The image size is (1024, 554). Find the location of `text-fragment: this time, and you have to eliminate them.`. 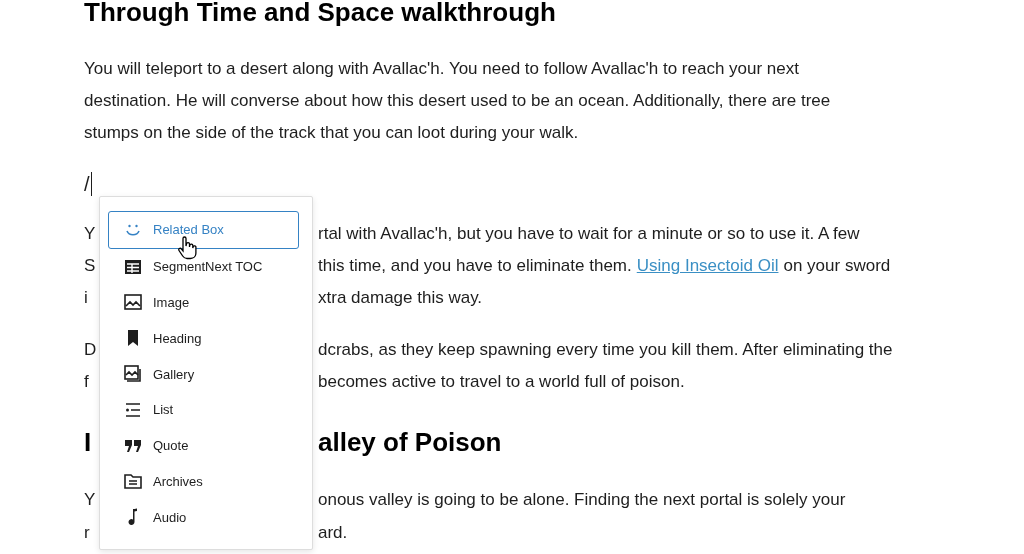

text-fragment: this time, and you have to eliminate them. is located at coordinates (475, 266).